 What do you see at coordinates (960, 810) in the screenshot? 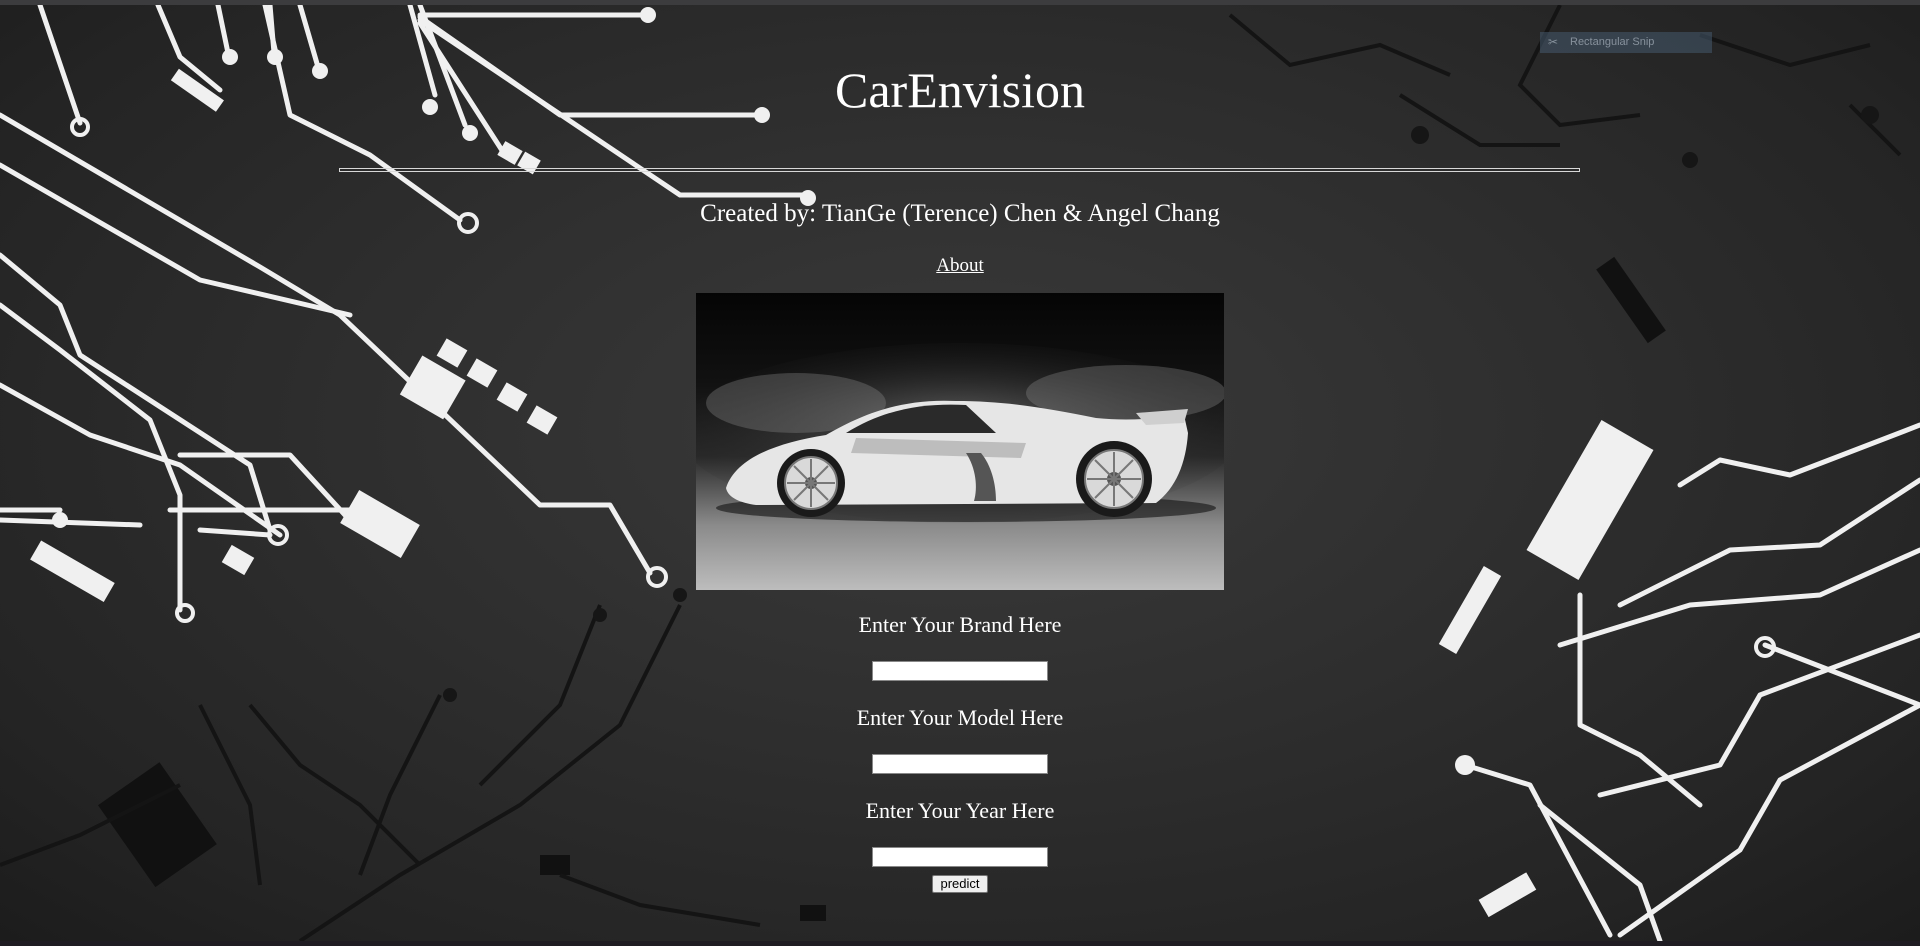
I see `year-label: Enter Your Year Here` at bounding box center [960, 810].